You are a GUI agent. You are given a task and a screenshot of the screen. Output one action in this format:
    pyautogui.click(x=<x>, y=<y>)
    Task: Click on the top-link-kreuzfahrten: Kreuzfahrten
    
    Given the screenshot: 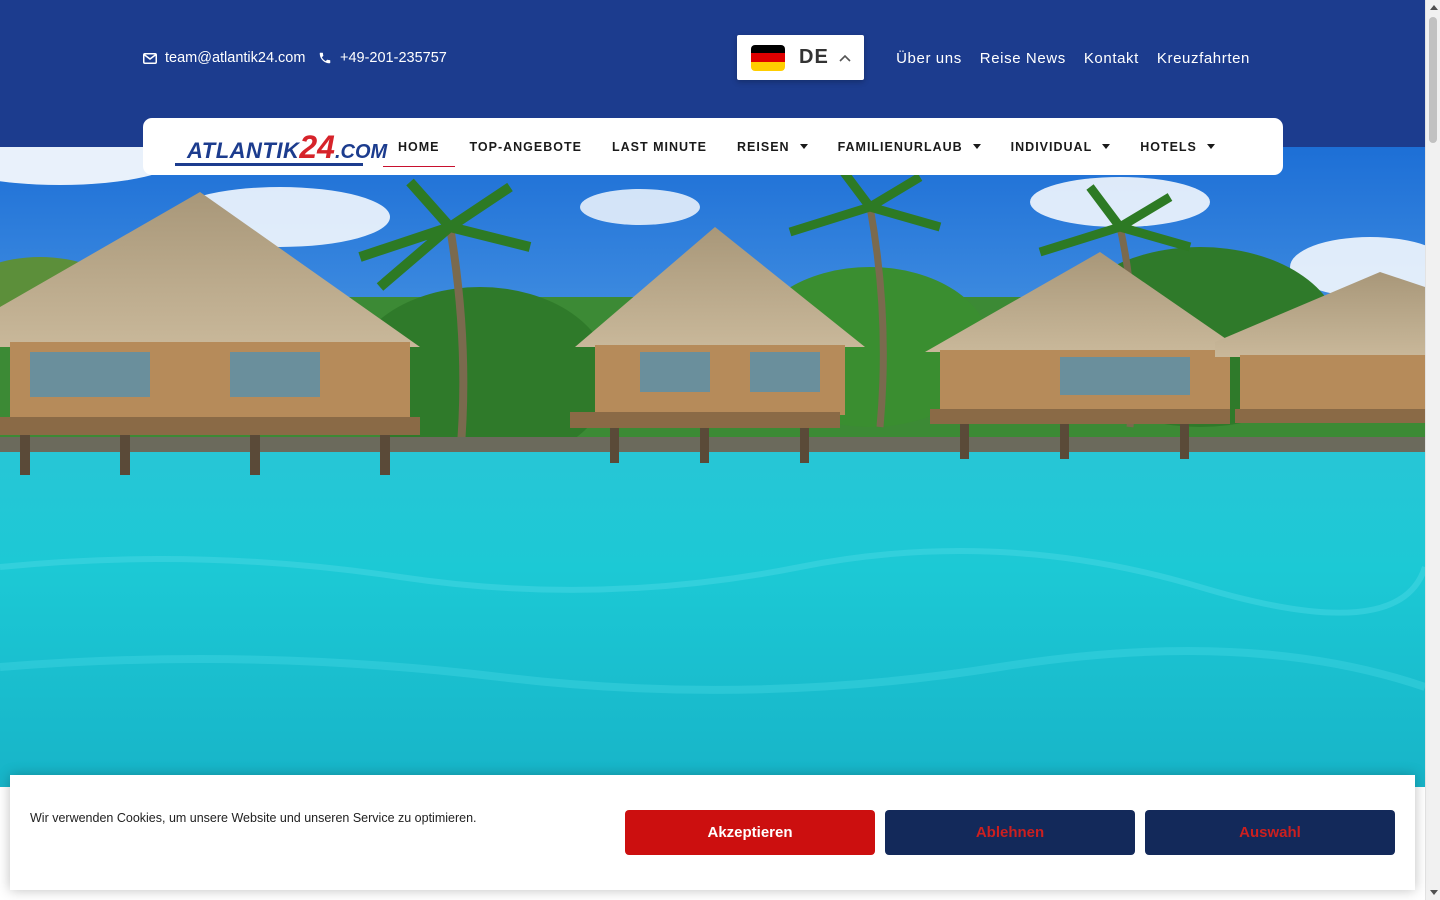 What is the action you would take?
    pyautogui.click(x=1203, y=58)
    